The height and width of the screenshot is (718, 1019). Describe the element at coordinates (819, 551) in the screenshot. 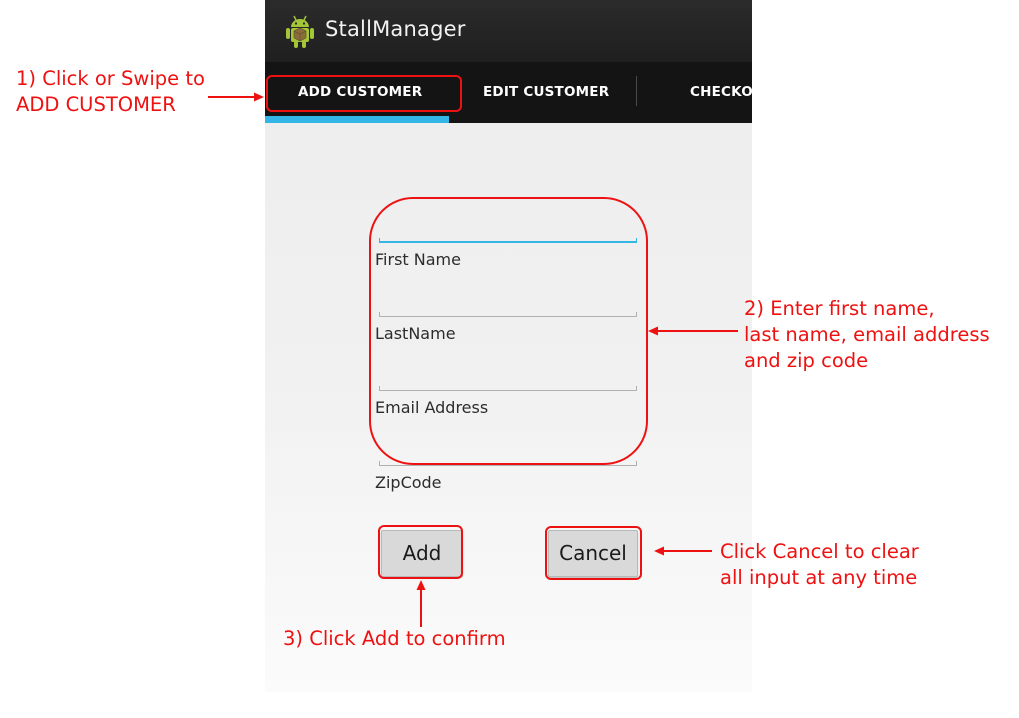

I see `cancel-note-line: Click Cancel to clear` at that location.